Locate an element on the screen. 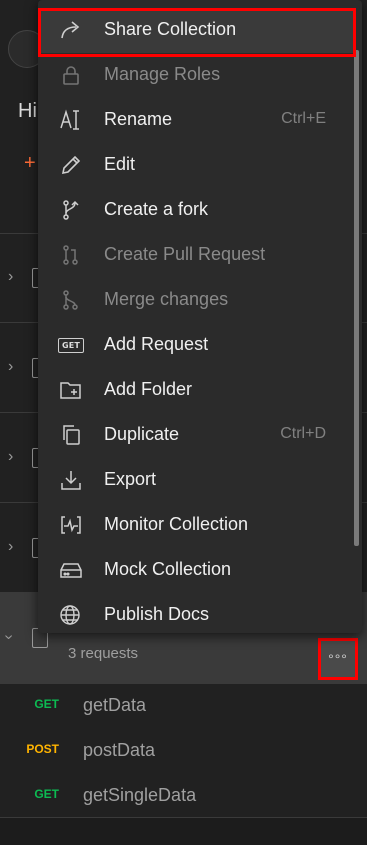  menu-item-label: Monitor Collection is located at coordinates (176, 524).